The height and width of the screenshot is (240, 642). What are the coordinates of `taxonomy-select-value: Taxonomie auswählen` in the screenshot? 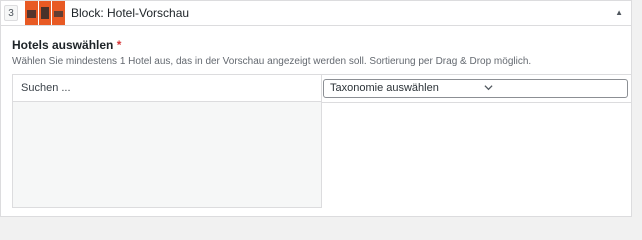 It's located at (384, 88).